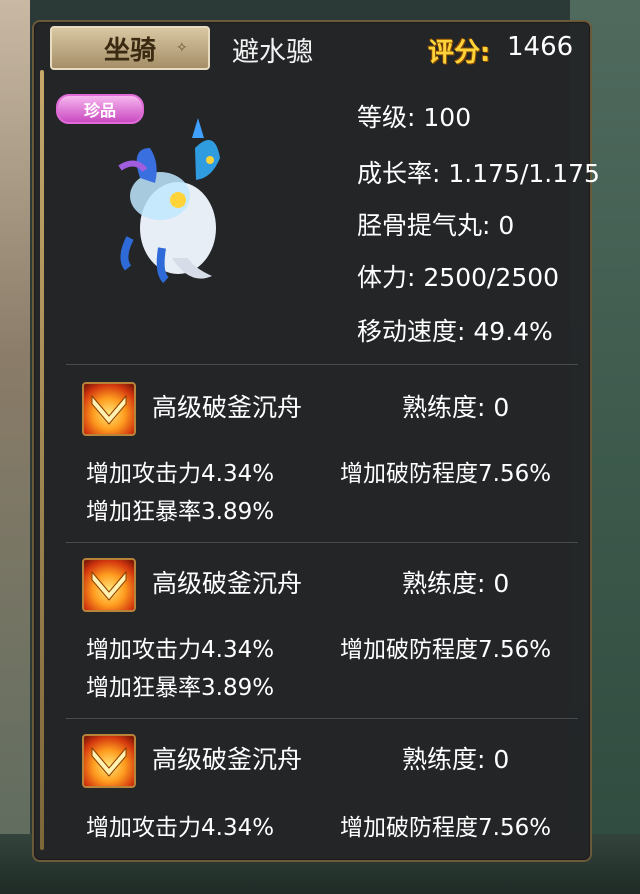  Describe the element at coordinates (491, 277) in the screenshot. I see `stat-stamina-value: 2500/2500` at that location.